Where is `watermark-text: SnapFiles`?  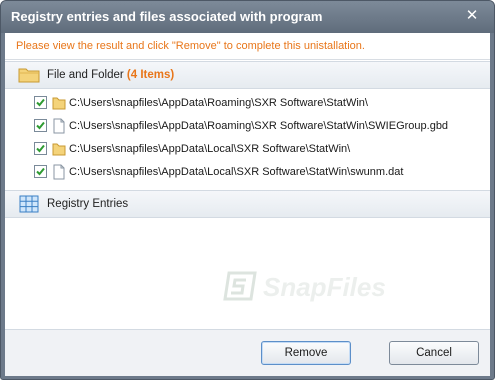 watermark-text: SnapFiles is located at coordinates (324, 287).